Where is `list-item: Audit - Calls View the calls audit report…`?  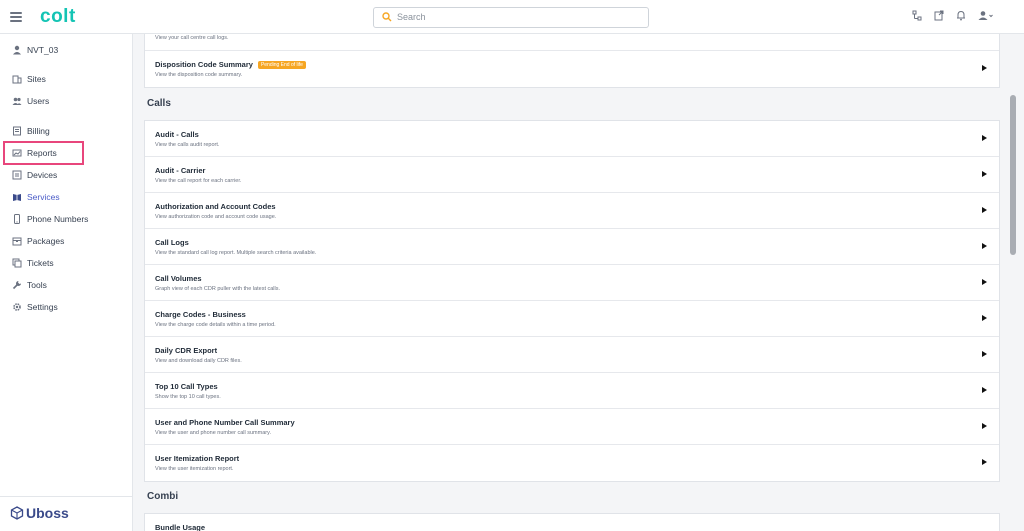 list-item: Audit - Calls View the calls audit report… is located at coordinates (572, 139).